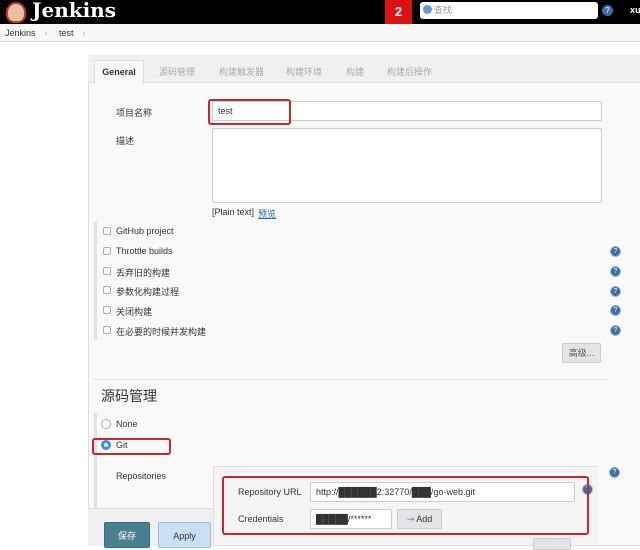  Describe the element at coordinates (127, 424) in the screenshot. I see `radio-label: None` at that location.